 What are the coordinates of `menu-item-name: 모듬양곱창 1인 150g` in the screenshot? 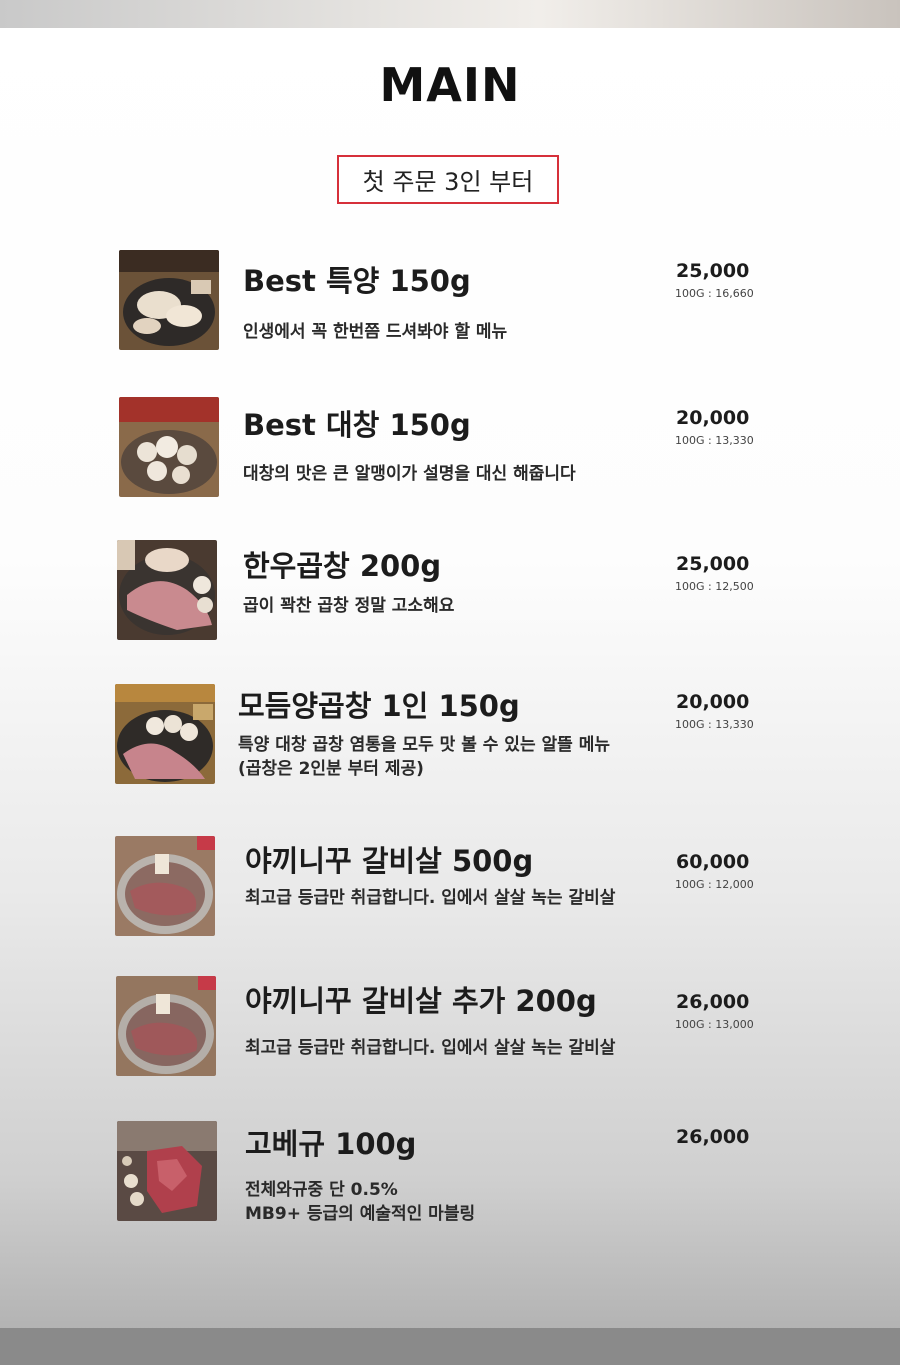 It's located at (379, 706).